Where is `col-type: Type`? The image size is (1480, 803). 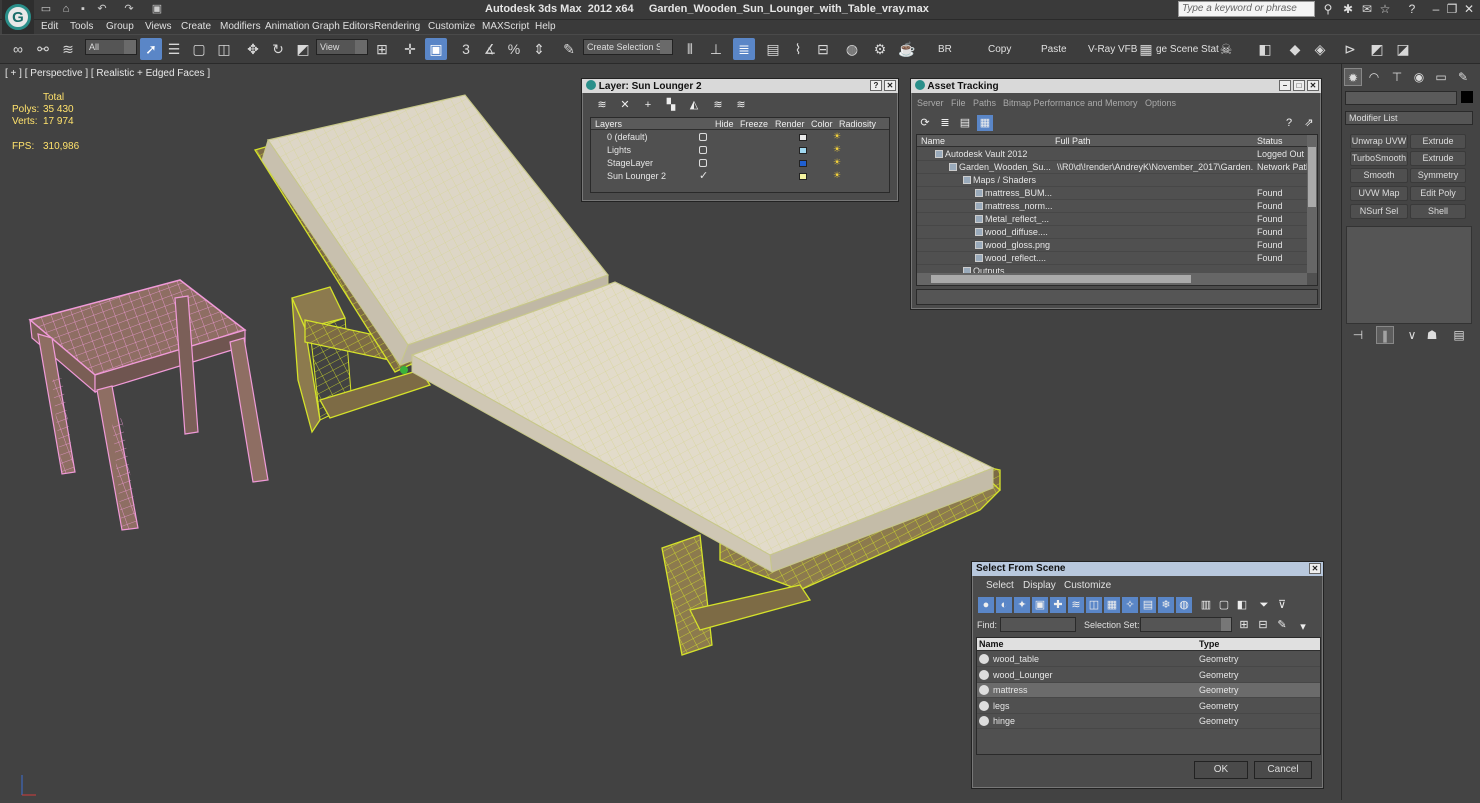
col-type: Type is located at coordinates (1209, 644).